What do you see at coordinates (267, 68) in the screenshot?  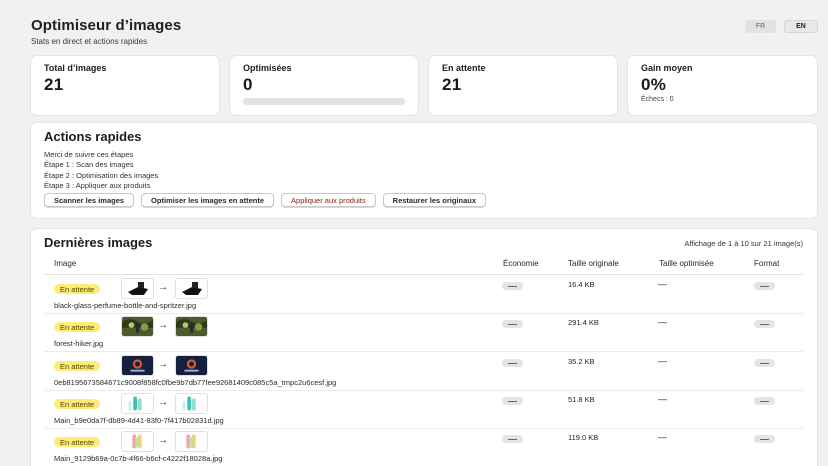 I see `stat-label: Optimisées` at bounding box center [267, 68].